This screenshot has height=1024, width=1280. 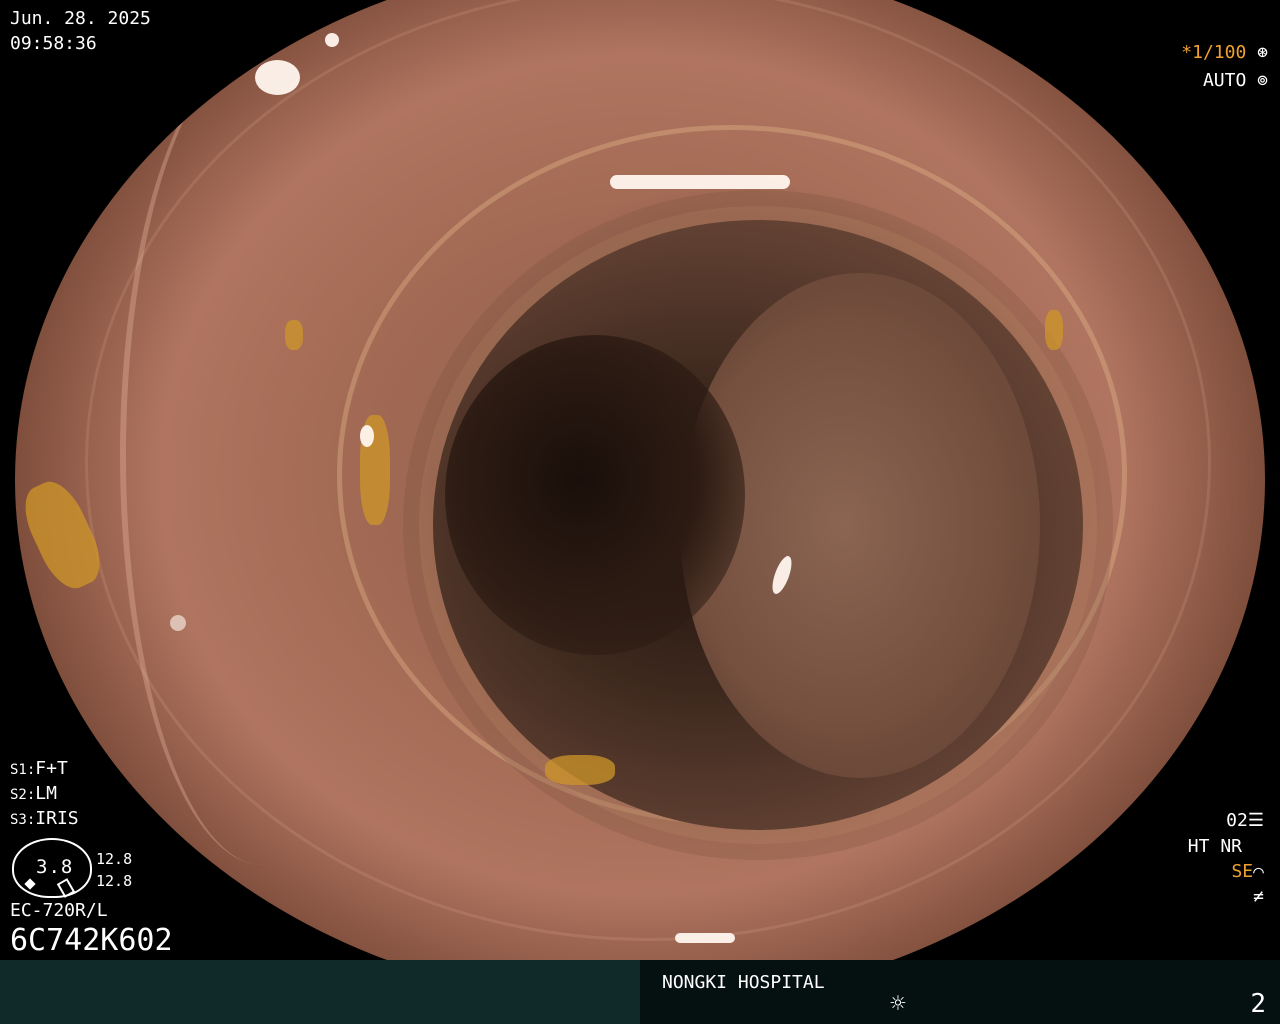 I want to click on setting-s1-value: F+T, so click(x=51, y=768).